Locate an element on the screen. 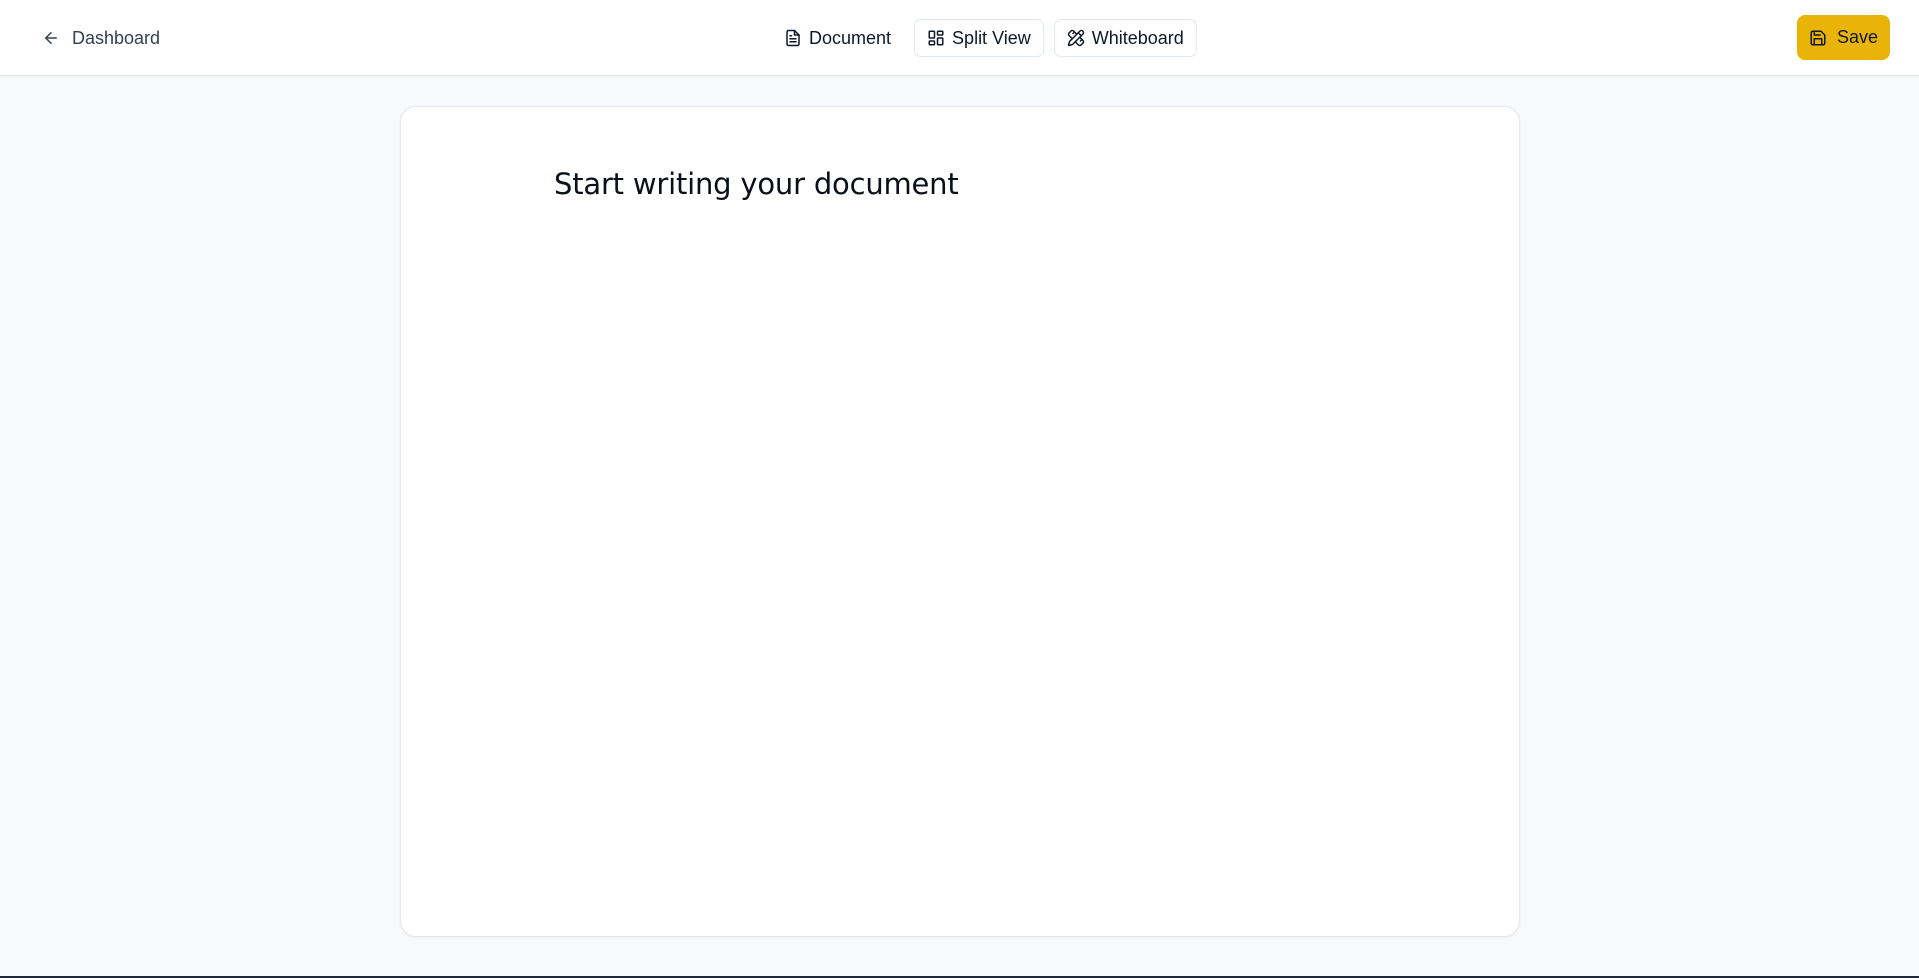 This screenshot has height=978, width=1919. whiteboard-mode-label: Whiteboard is located at coordinates (1137, 37).